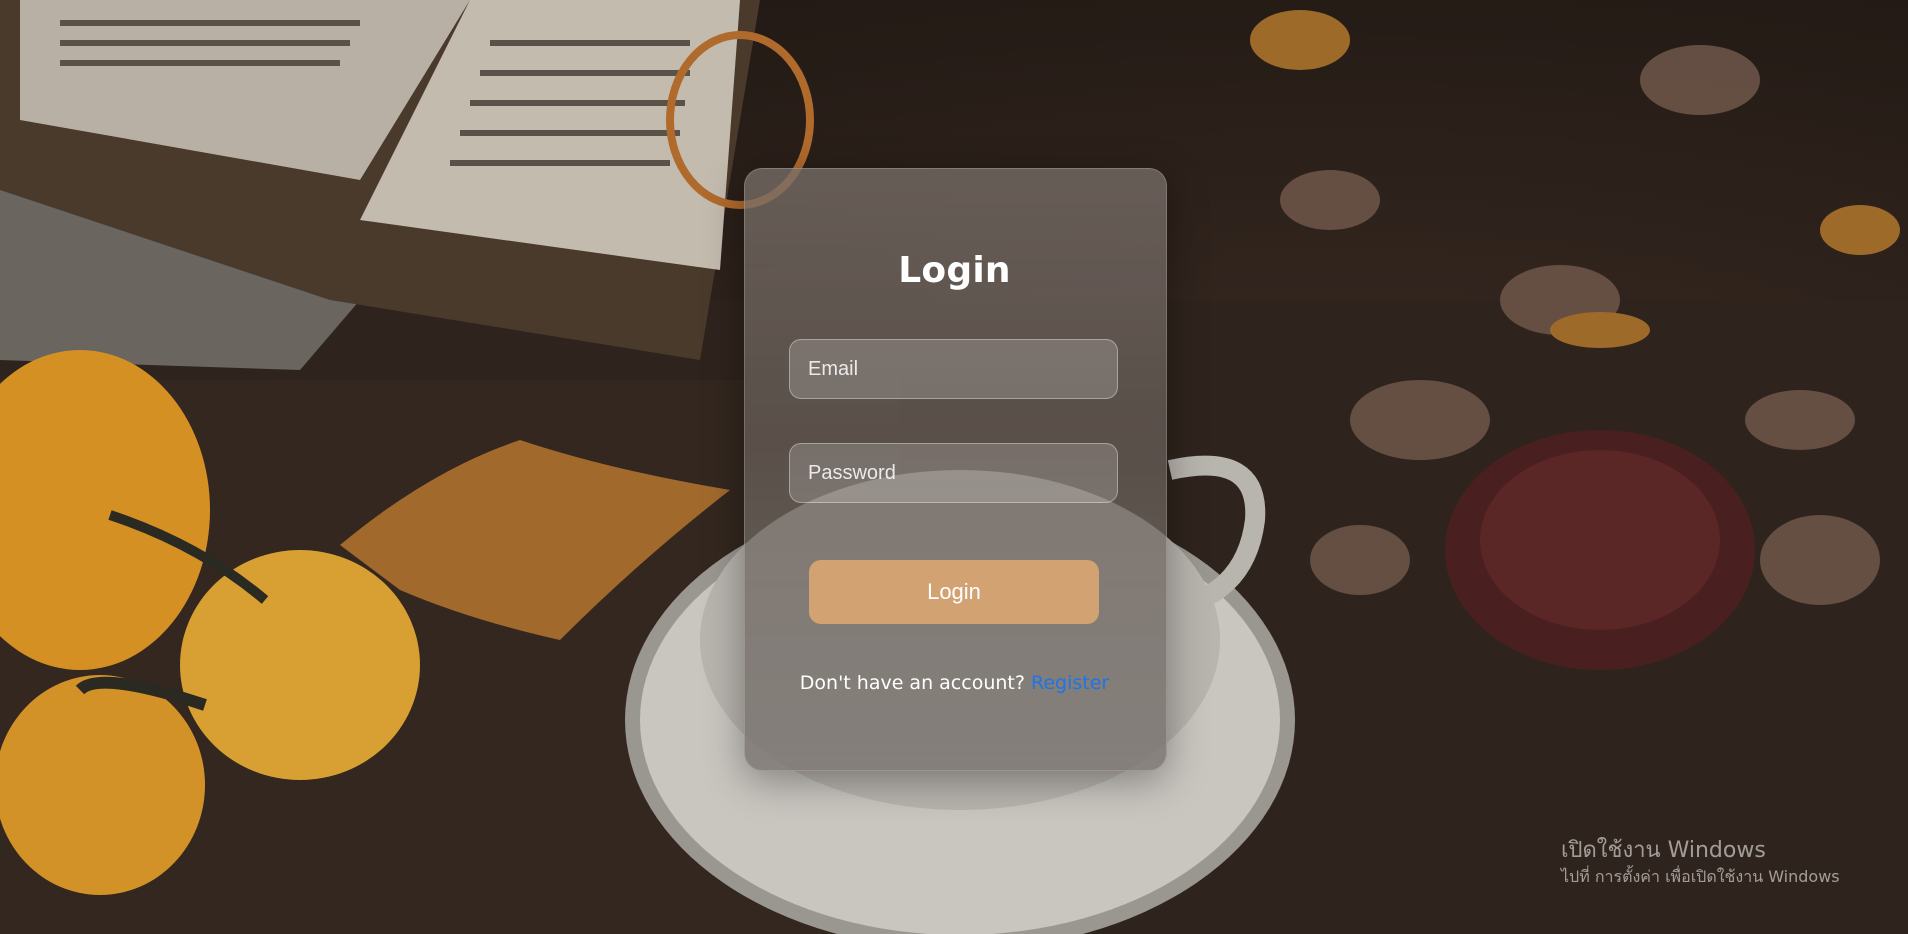 The height and width of the screenshot is (934, 1908). I want to click on watermark-title: เปิดใช้งาน Windows, so click(1663, 850).